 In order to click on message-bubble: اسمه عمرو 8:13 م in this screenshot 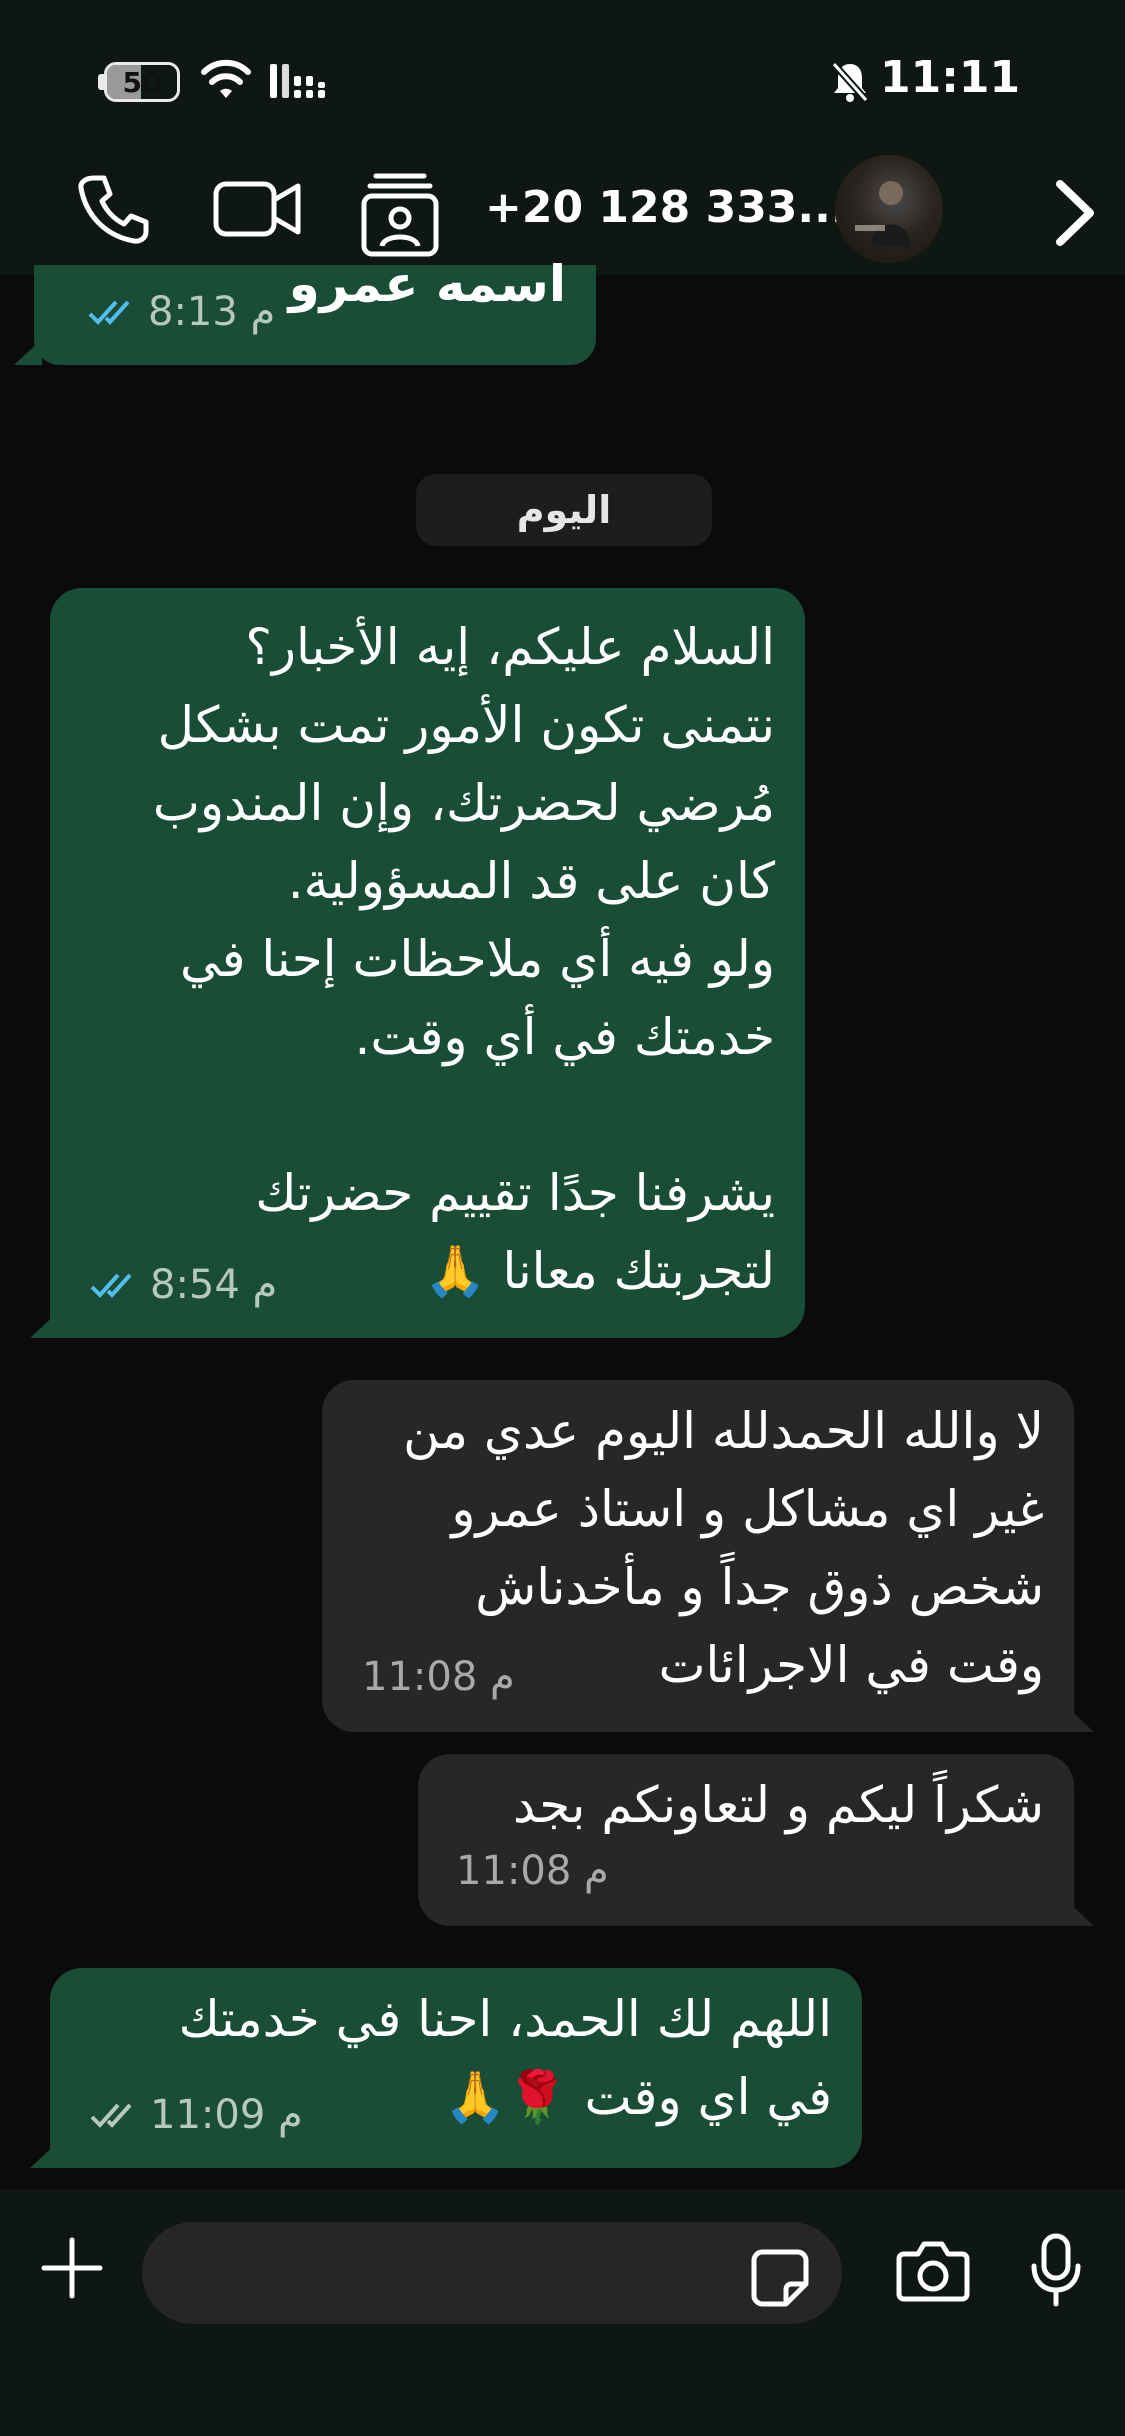, I will do `click(305, 310)`.